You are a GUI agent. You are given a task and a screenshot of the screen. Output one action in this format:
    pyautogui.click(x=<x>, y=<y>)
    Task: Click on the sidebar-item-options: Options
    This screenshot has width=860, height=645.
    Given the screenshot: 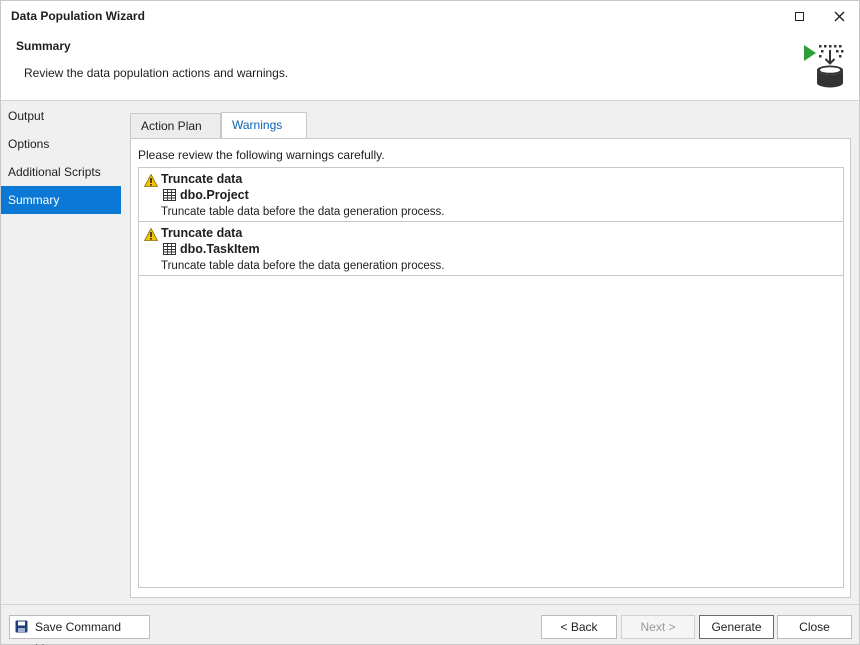 What is the action you would take?
    pyautogui.click(x=61, y=144)
    